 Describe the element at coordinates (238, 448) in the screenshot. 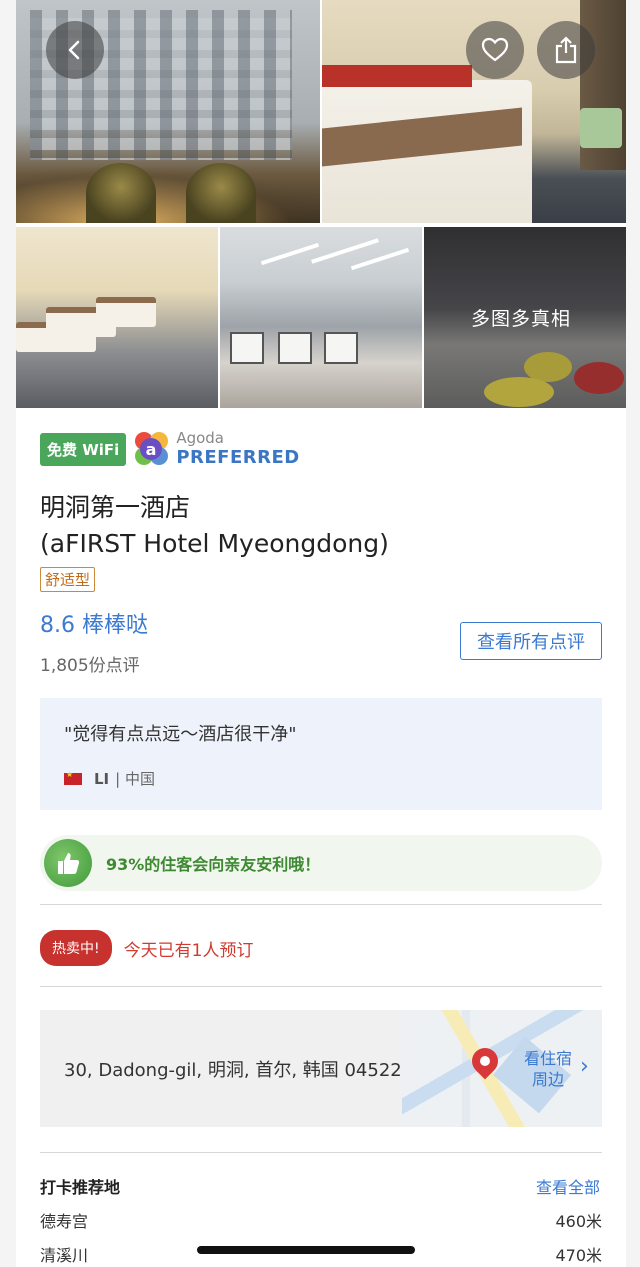

I see `agoda-preferred-label: Agoda PREFERRED` at that location.